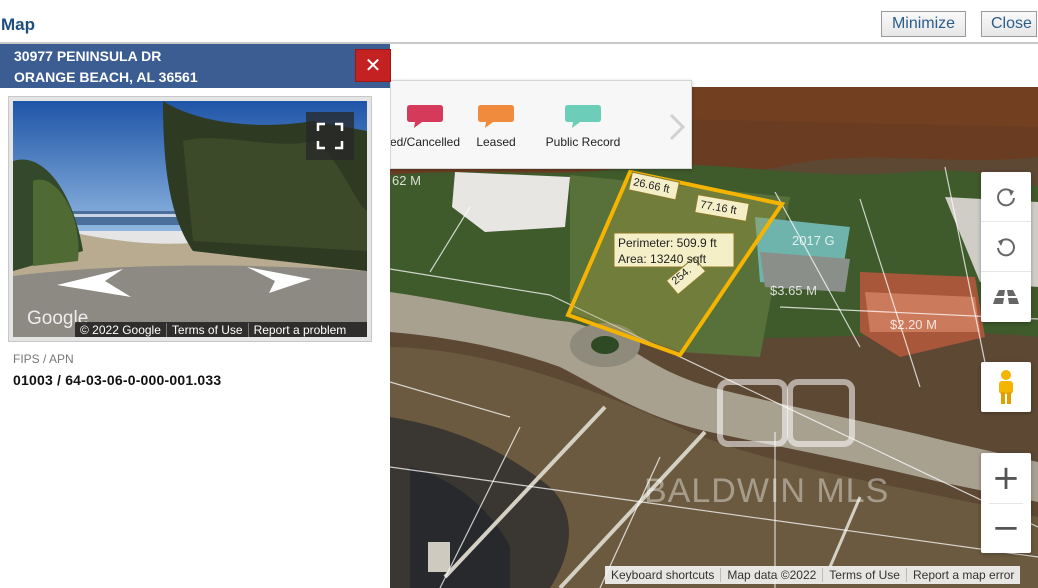 This screenshot has height=588, width=1038. What do you see at coordinates (677, 130) in the screenshot?
I see `chevron-right-icon` at bounding box center [677, 130].